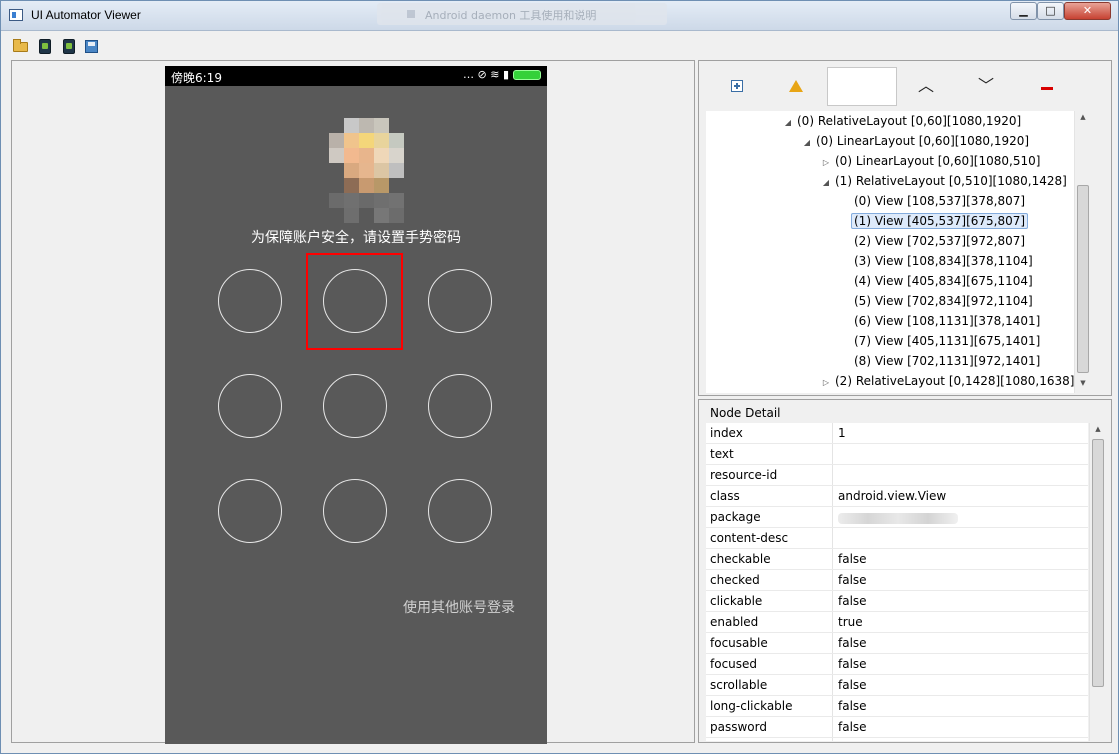 This screenshot has width=1119, height=754. What do you see at coordinates (21, 46) in the screenshot?
I see `open-folder-icon` at bounding box center [21, 46].